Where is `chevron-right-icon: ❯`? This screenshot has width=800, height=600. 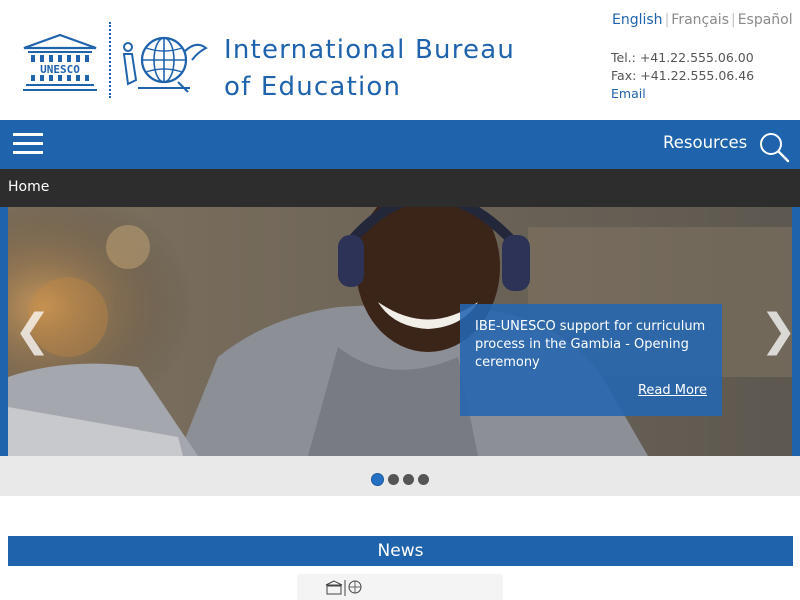 chevron-right-icon: ❯ is located at coordinates (778, 331).